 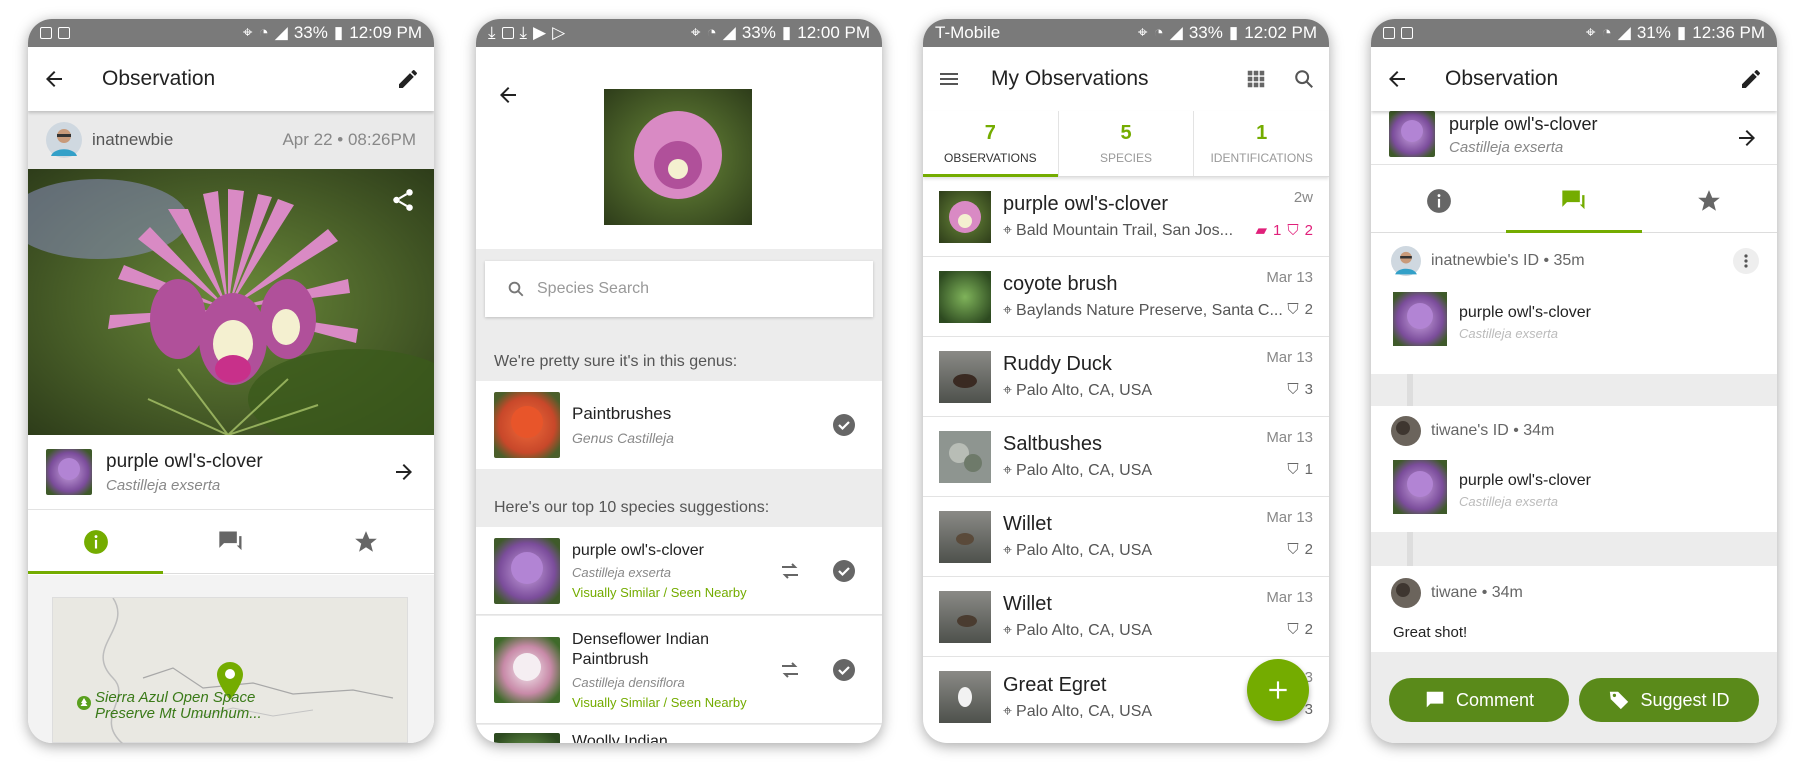 I want to click on detail-tabs, so click(x=231, y=542).